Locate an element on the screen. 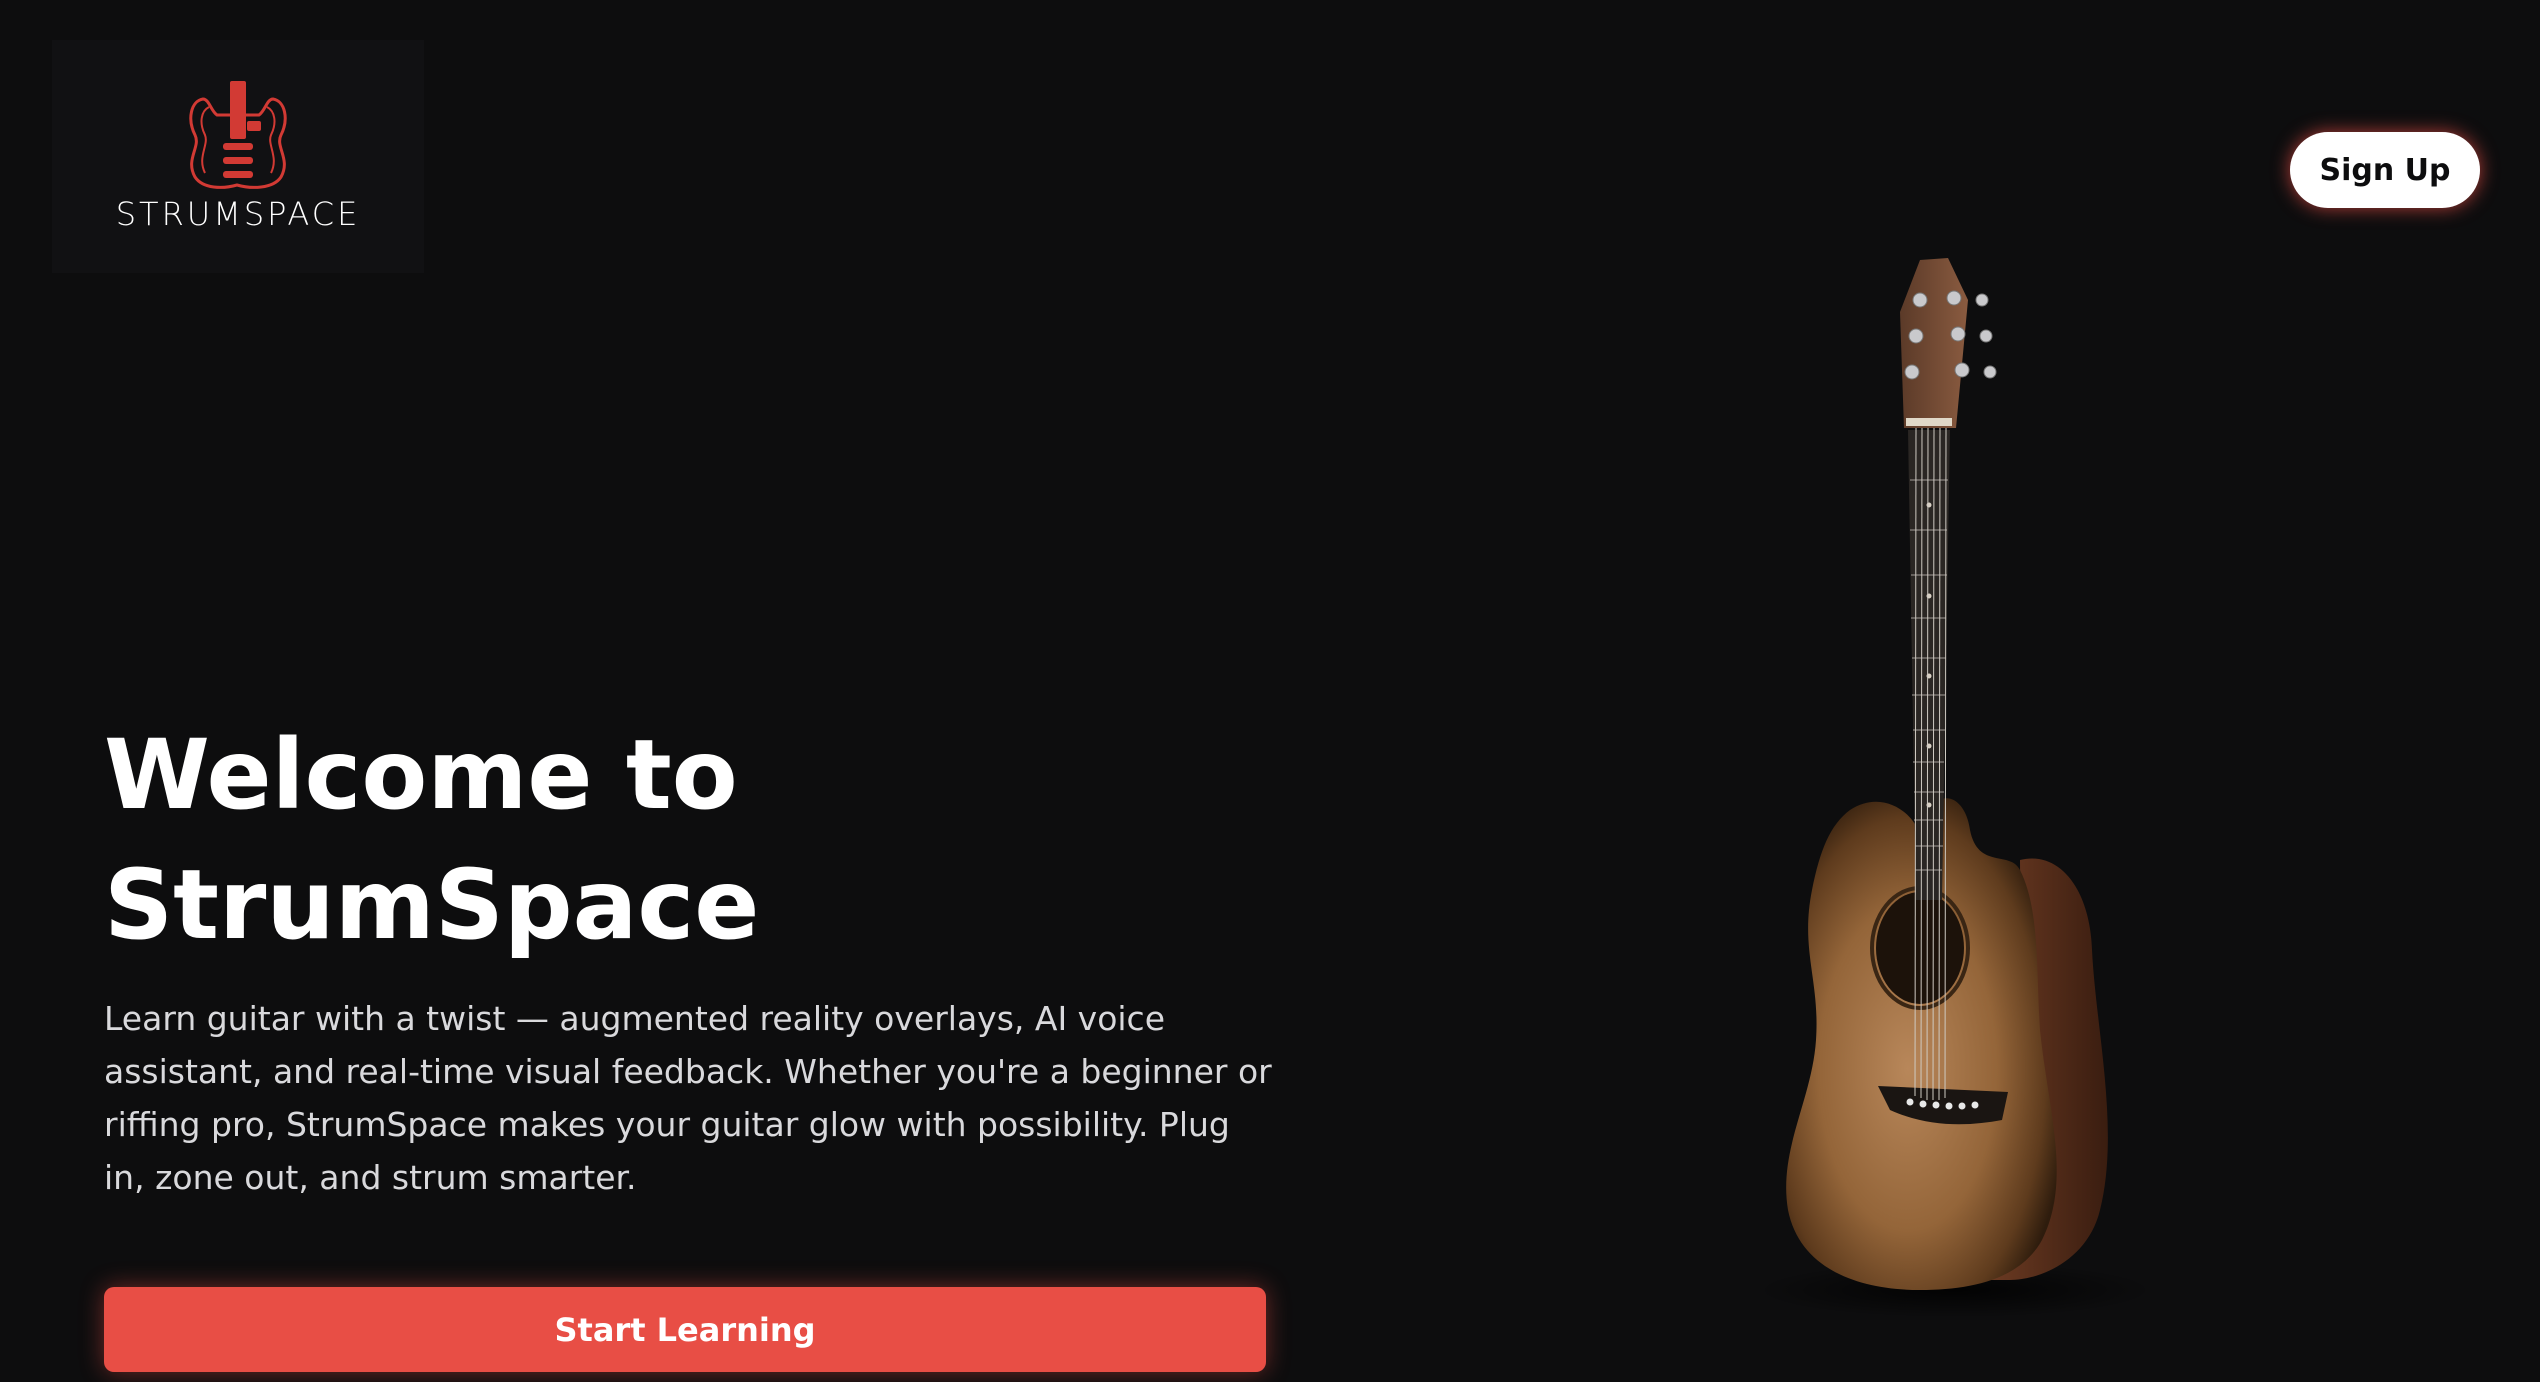 This screenshot has width=2540, height=1382. signup-button: Sign Up is located at coordinates (2385, 170).